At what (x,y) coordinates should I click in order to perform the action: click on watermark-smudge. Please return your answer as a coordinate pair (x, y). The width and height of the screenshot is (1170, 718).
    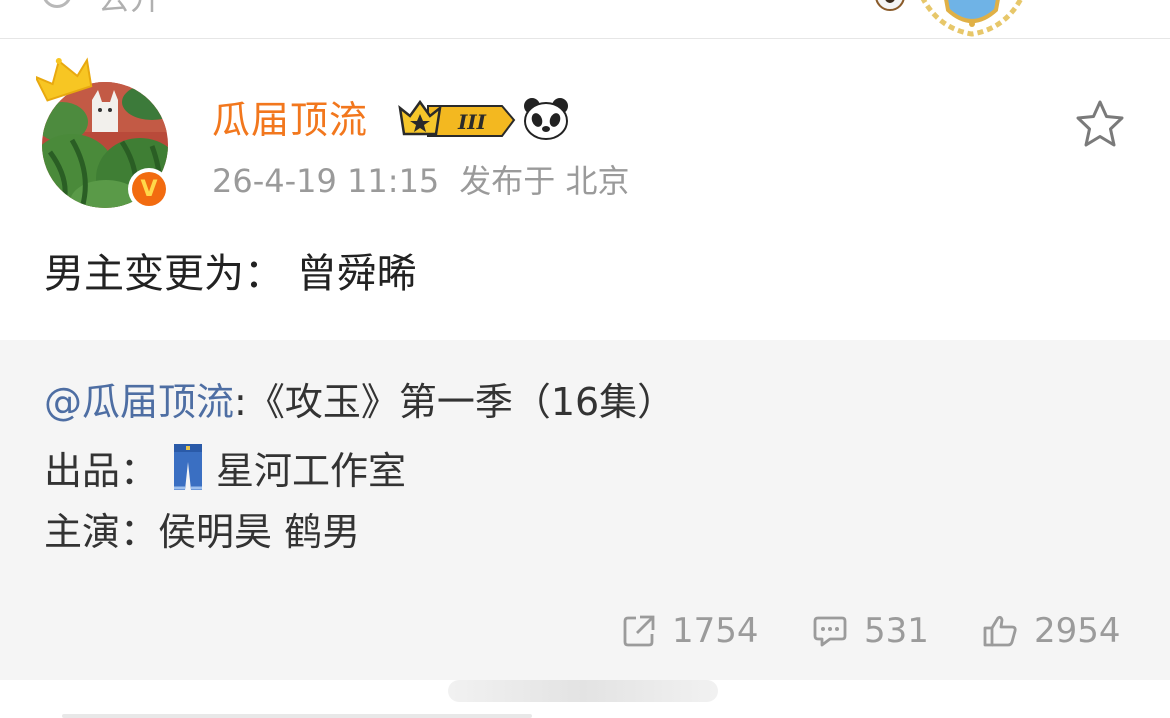
    Looking at the image, I should click on (583, 691).